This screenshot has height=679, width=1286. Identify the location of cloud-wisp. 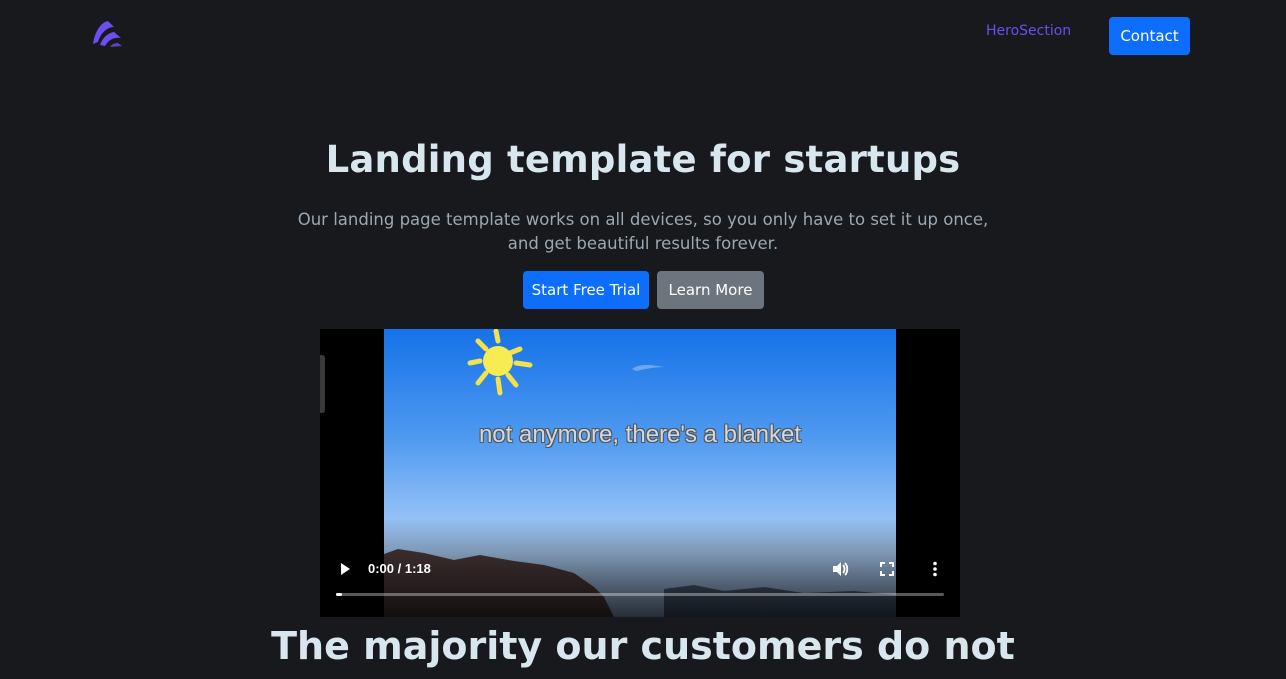
(648, 368).